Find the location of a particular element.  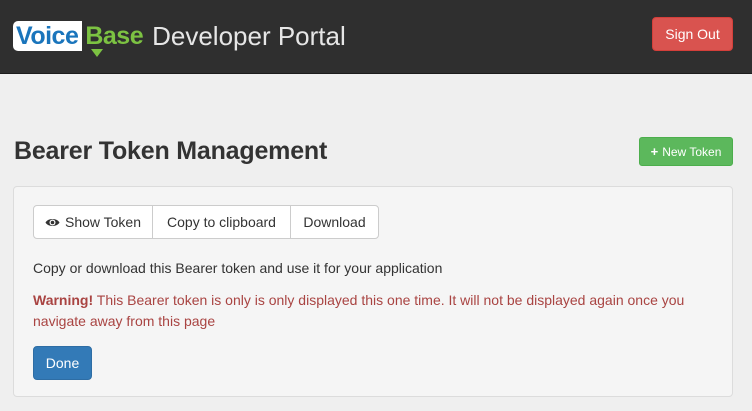

page-title: Bearer Token Management is located at coordinates (171, 151).